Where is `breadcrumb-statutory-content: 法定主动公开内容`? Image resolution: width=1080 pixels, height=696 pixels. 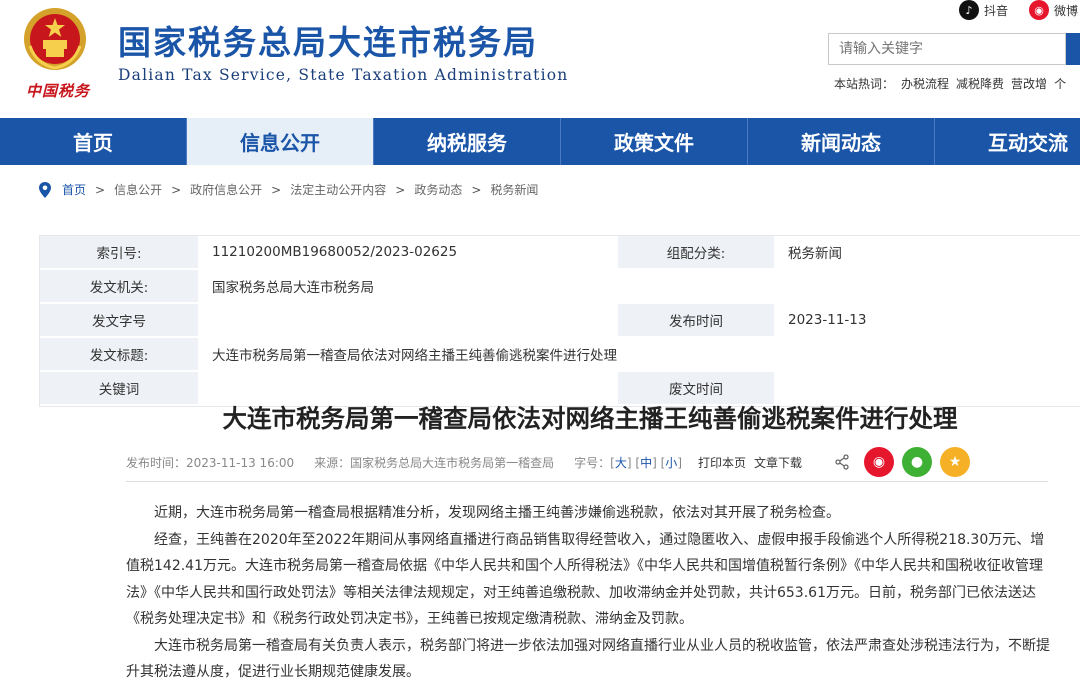 breadcrumb-statutory-content: 法定主动公开内容 is located at coordinates (338, 189).